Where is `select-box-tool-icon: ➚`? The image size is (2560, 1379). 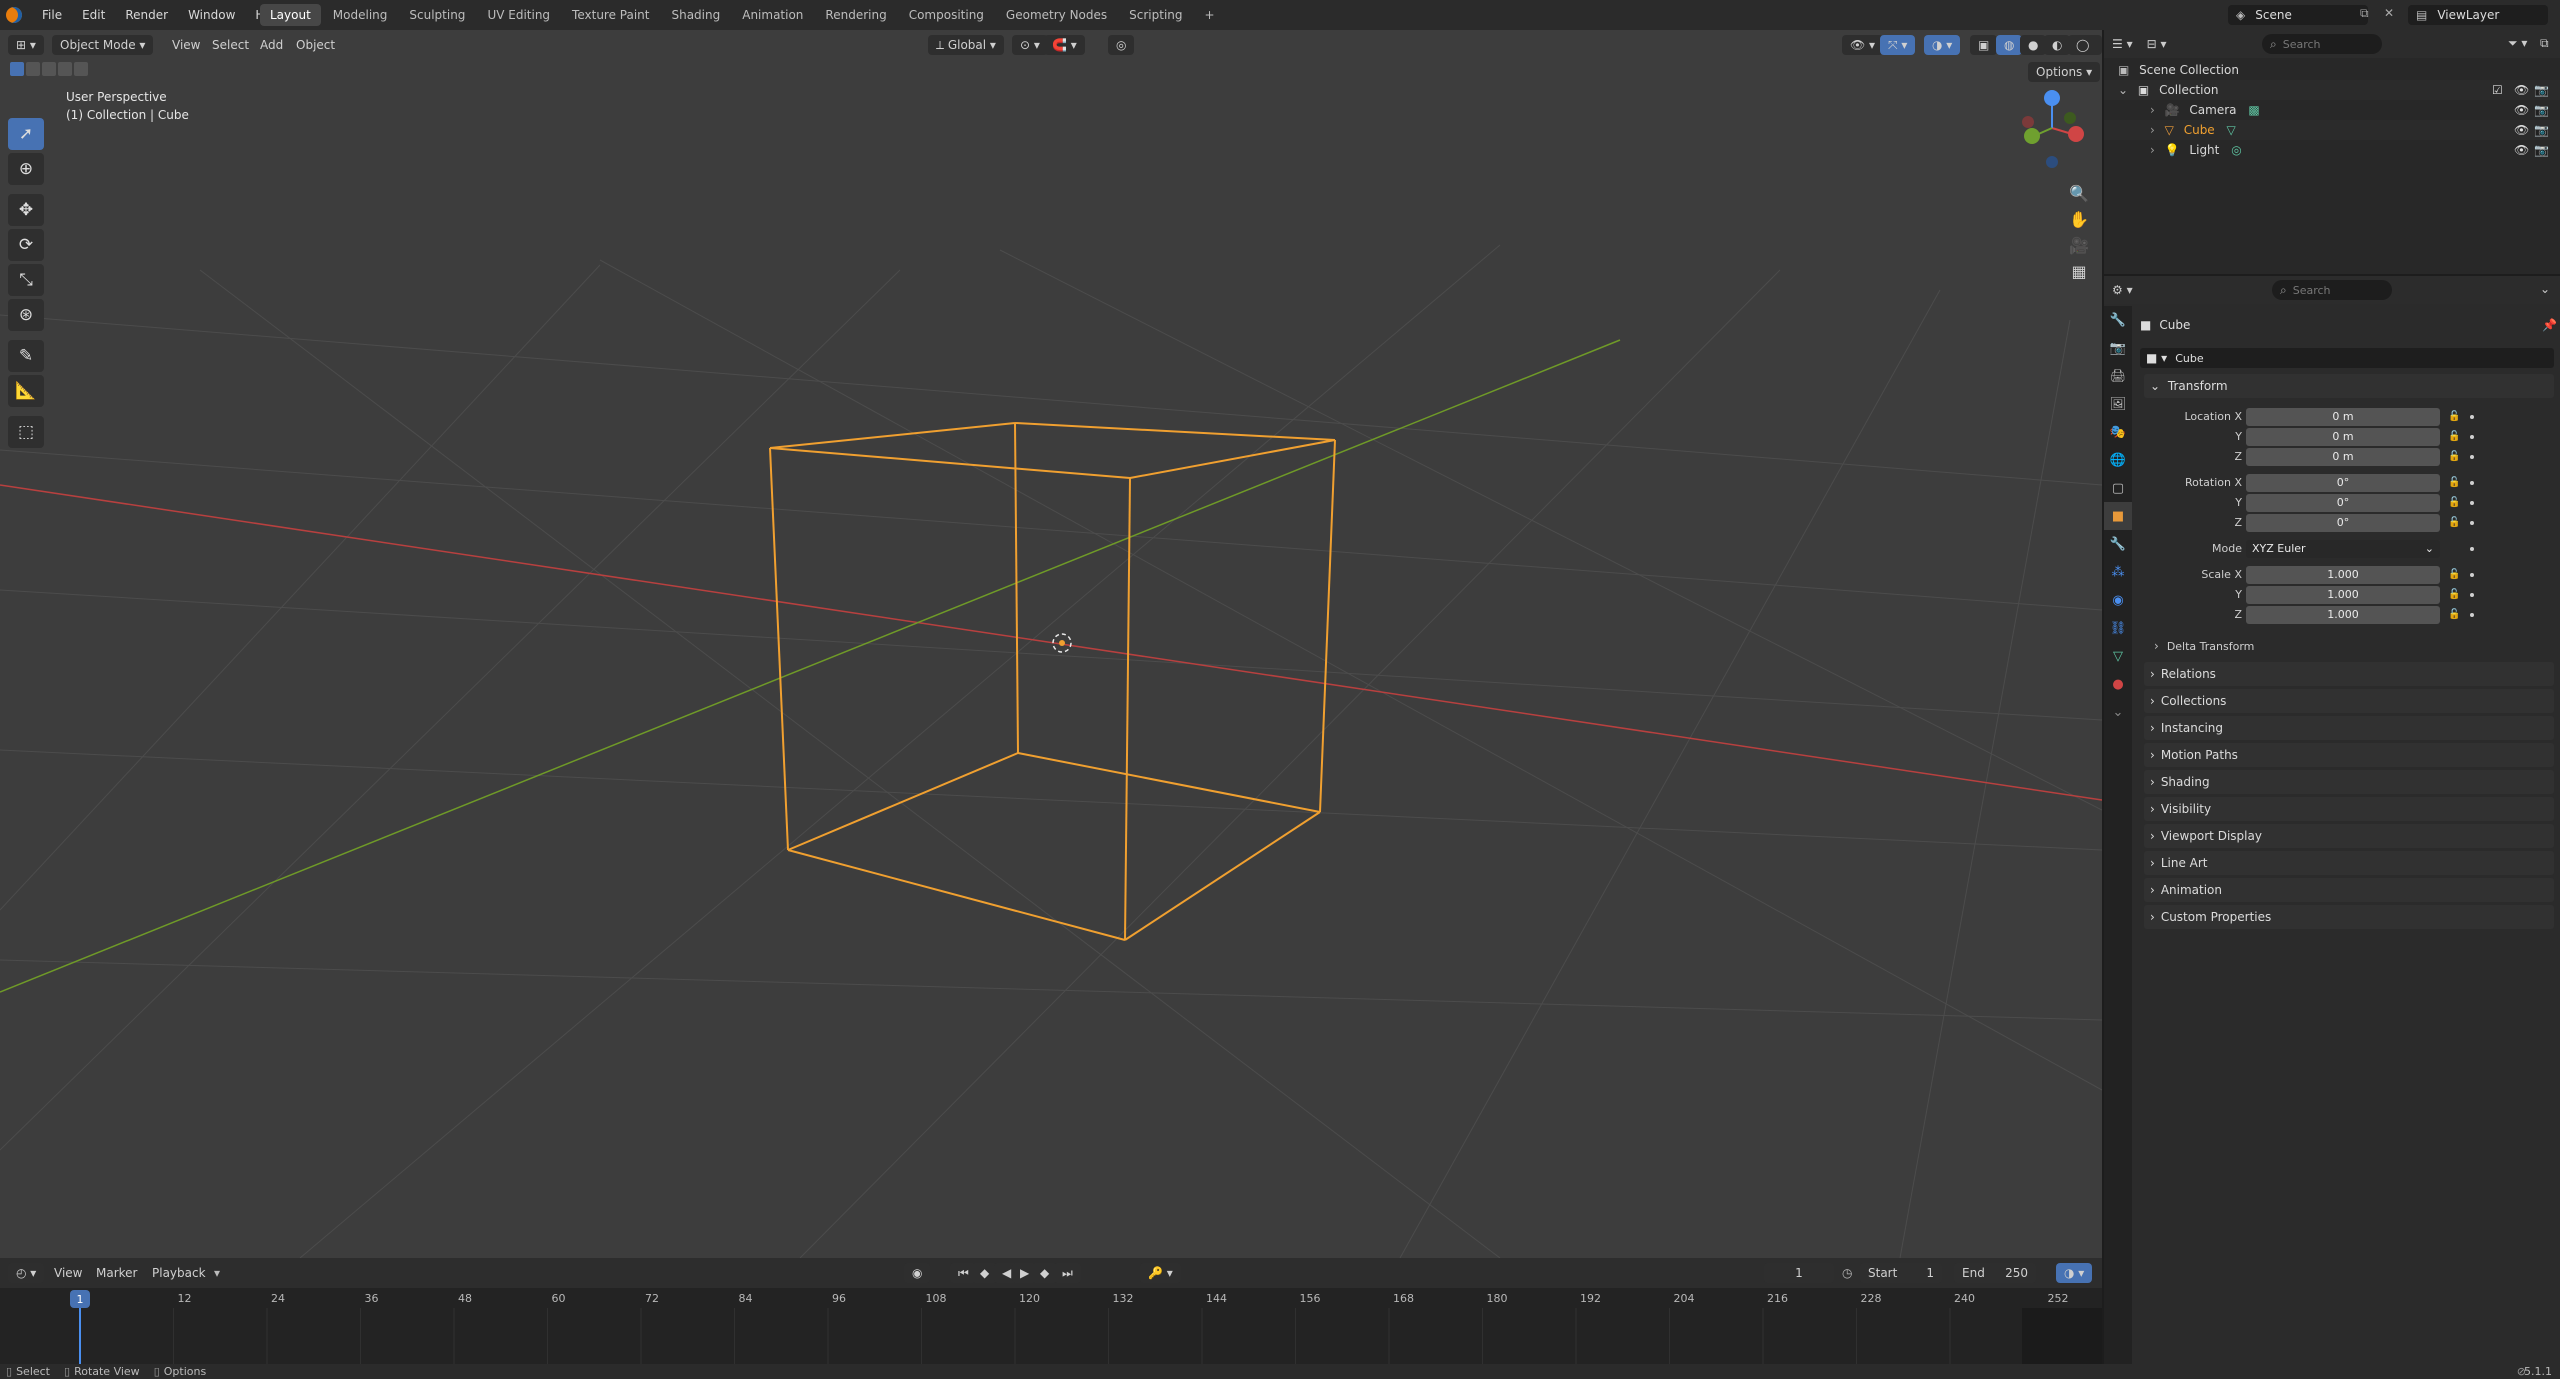 select-box-tool-icon: ➚ is located at coordinates (26, 134).